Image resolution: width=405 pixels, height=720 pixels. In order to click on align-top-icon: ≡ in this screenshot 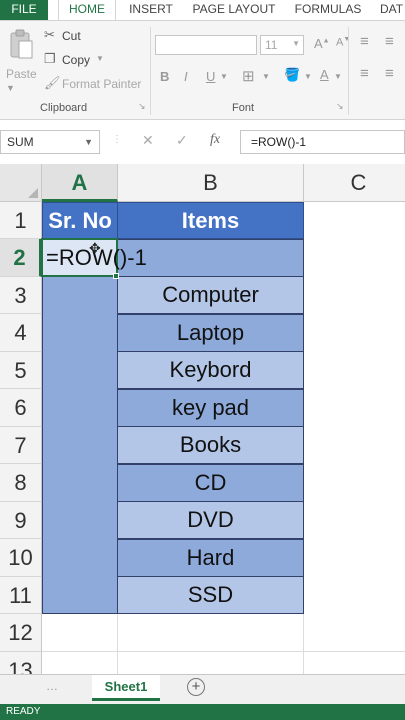, I will do `click(364, 41)`.